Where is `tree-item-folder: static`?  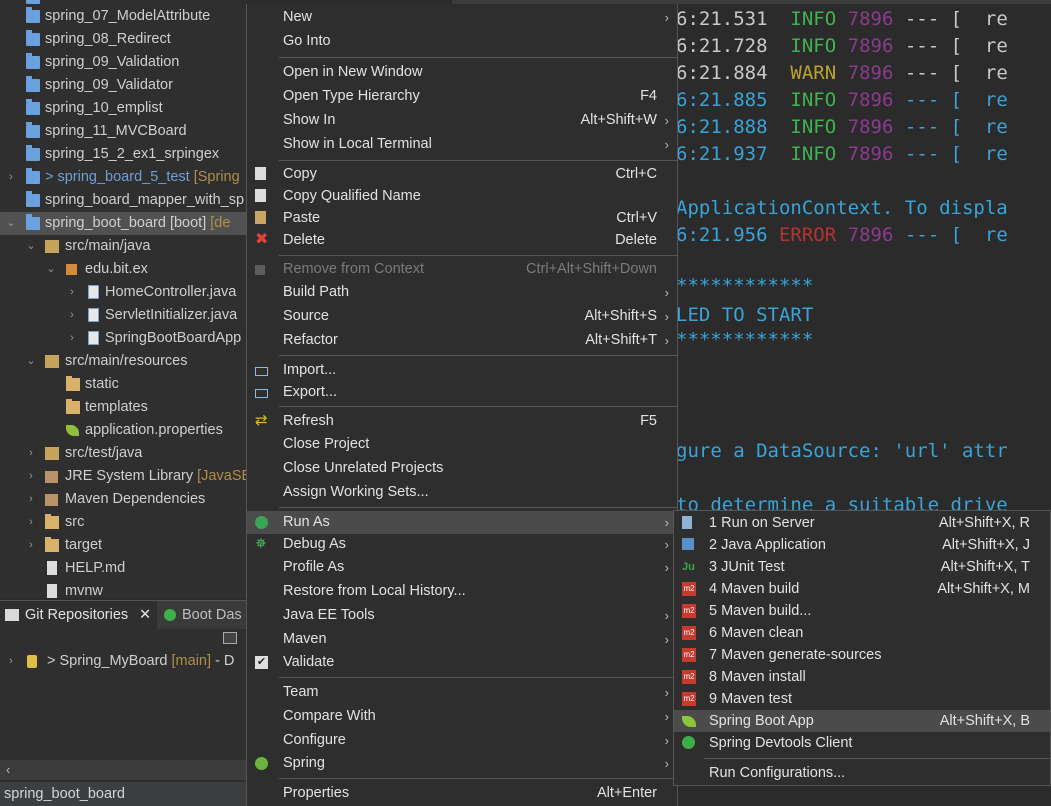
tree-item-folder: static is located at coordinates (123, 384).